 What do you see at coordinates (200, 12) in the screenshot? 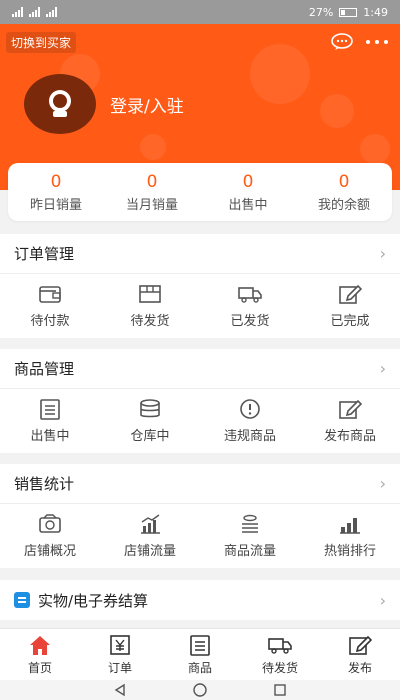
I see `status-bar: 27% 1:49` at bounding box center [200, 12].